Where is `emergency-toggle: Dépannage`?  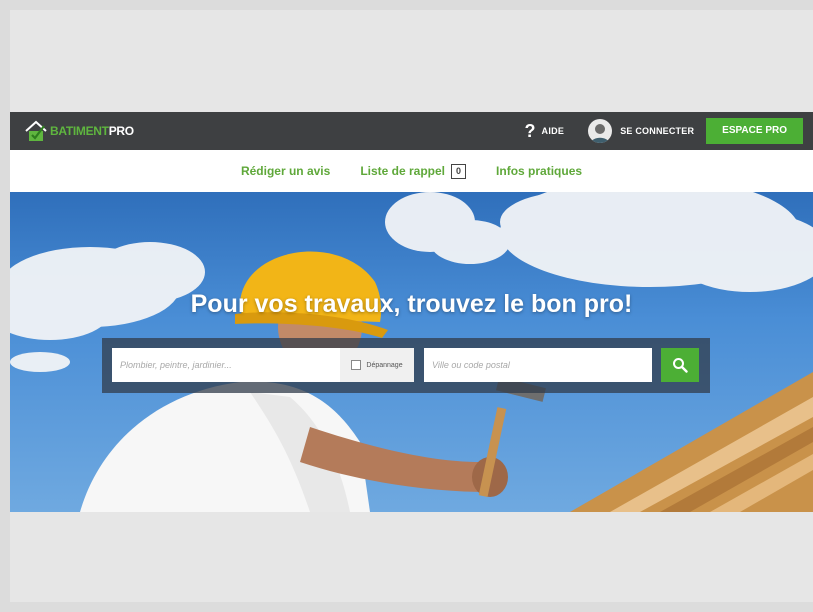 emergency-toggle: Dépannage is located at coordinates (377, 365).